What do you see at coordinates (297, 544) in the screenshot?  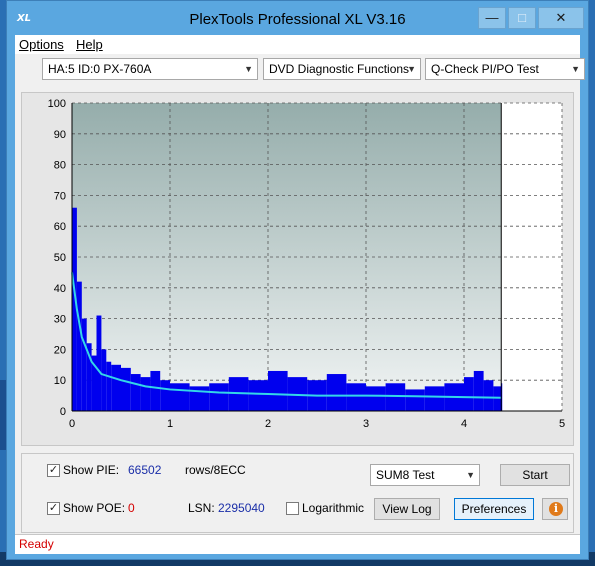 I see `status-bar: Ready` at bounding box center [297, 544].